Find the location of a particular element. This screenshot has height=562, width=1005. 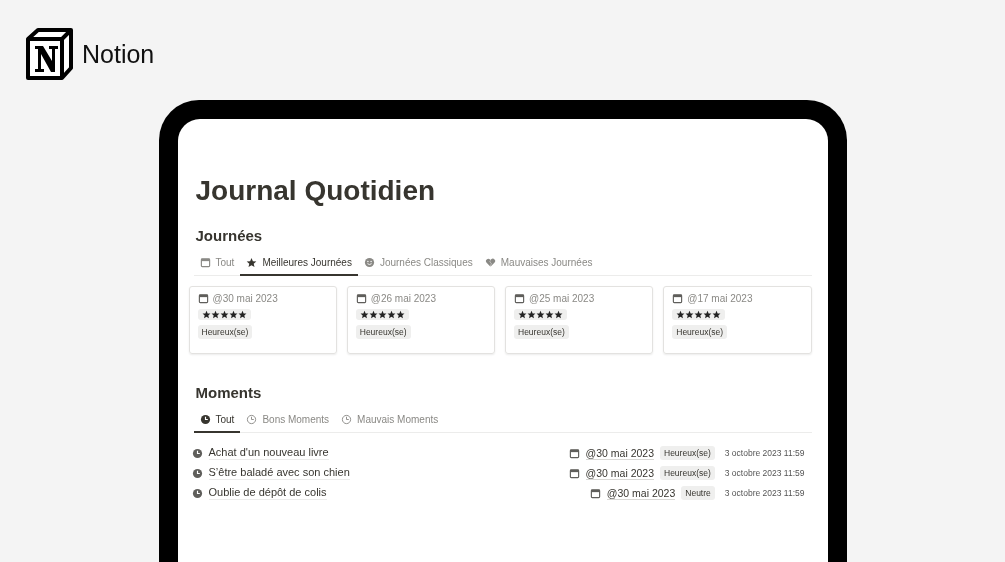

smiley-icon is located at coordinates (369, 262).